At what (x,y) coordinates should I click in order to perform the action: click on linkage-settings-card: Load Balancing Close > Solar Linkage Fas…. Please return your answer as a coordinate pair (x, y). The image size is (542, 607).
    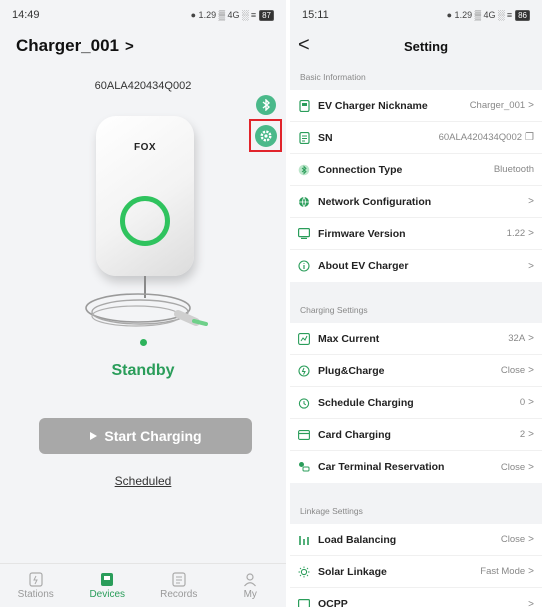
    Looking at the image, I should click on (416, 565).